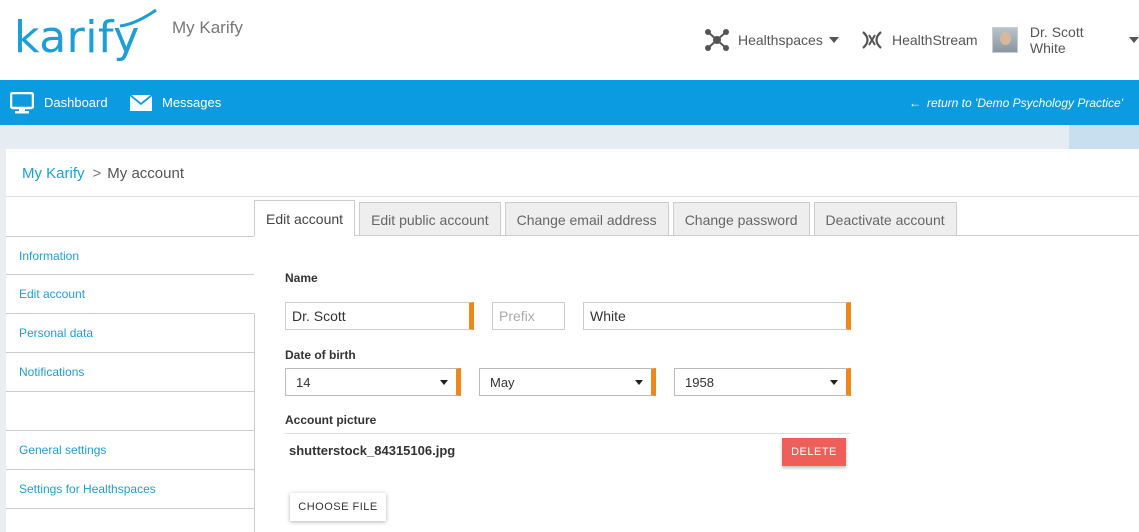  Describe the element at coordinates (145, 173) in the screenshot. I see `breadcrumb-current: My account` at that location.